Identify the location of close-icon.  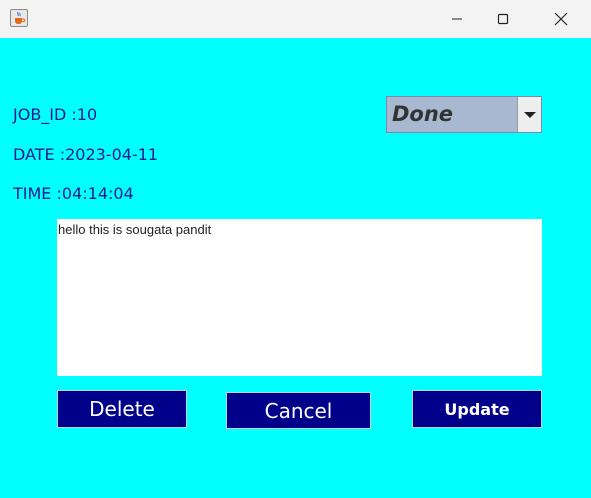
(561, 19).